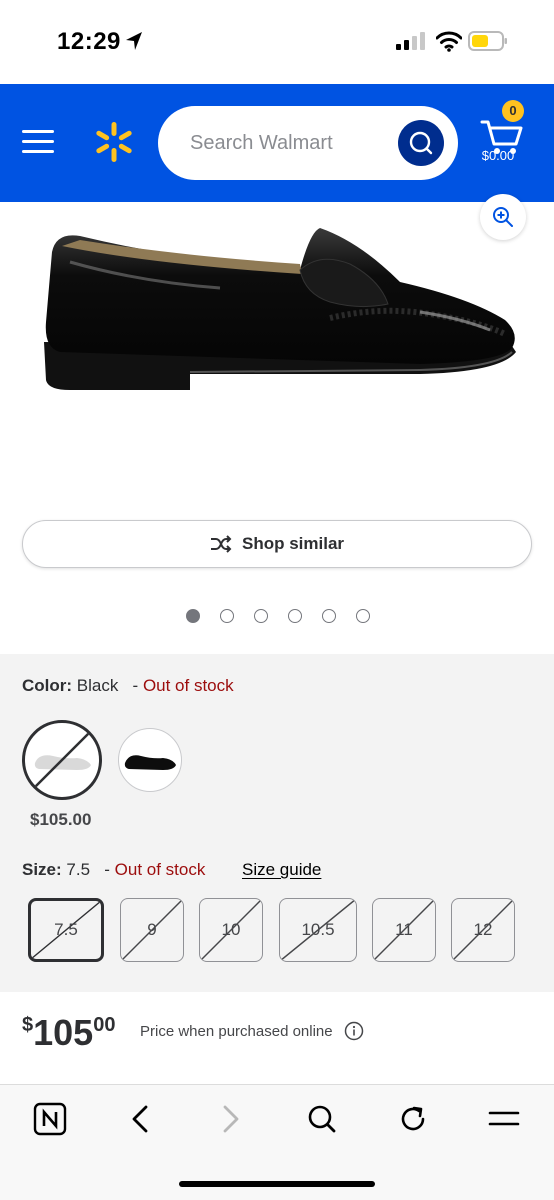 The width and height of the screenshot is (554, 1200). What do you see at coordinates (39, 143) in the screenshot?
I see `hamburger-menu-button` at bounding box center [39, 143].